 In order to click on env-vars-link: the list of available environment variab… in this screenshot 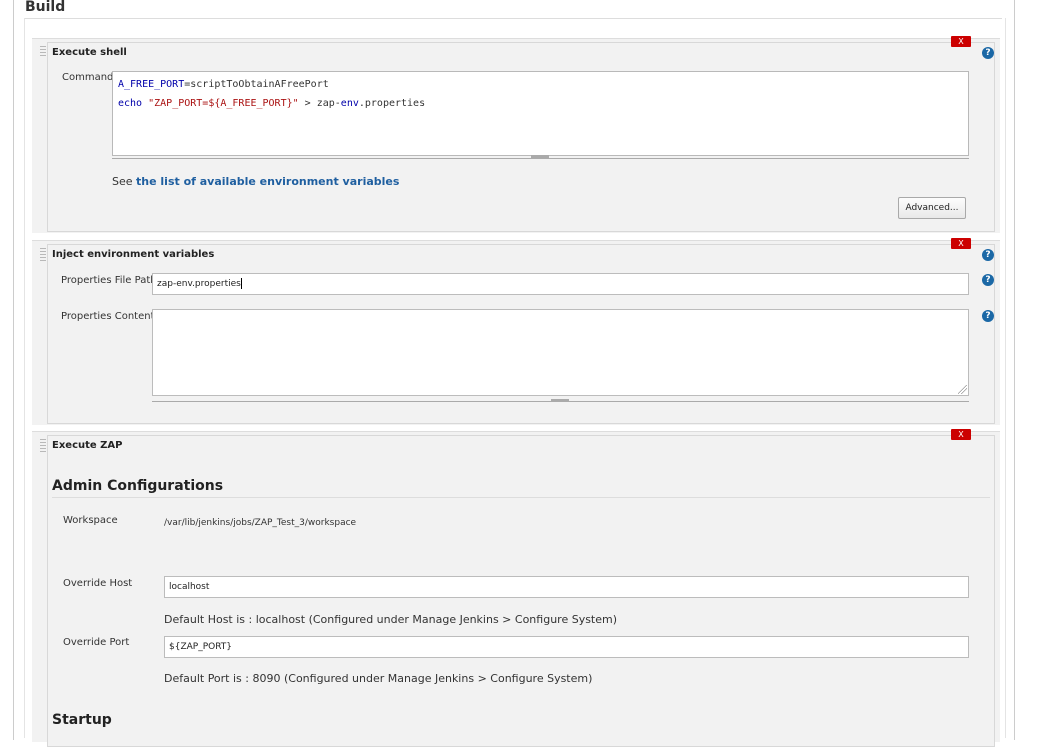, I will do `click(267, 181)`.